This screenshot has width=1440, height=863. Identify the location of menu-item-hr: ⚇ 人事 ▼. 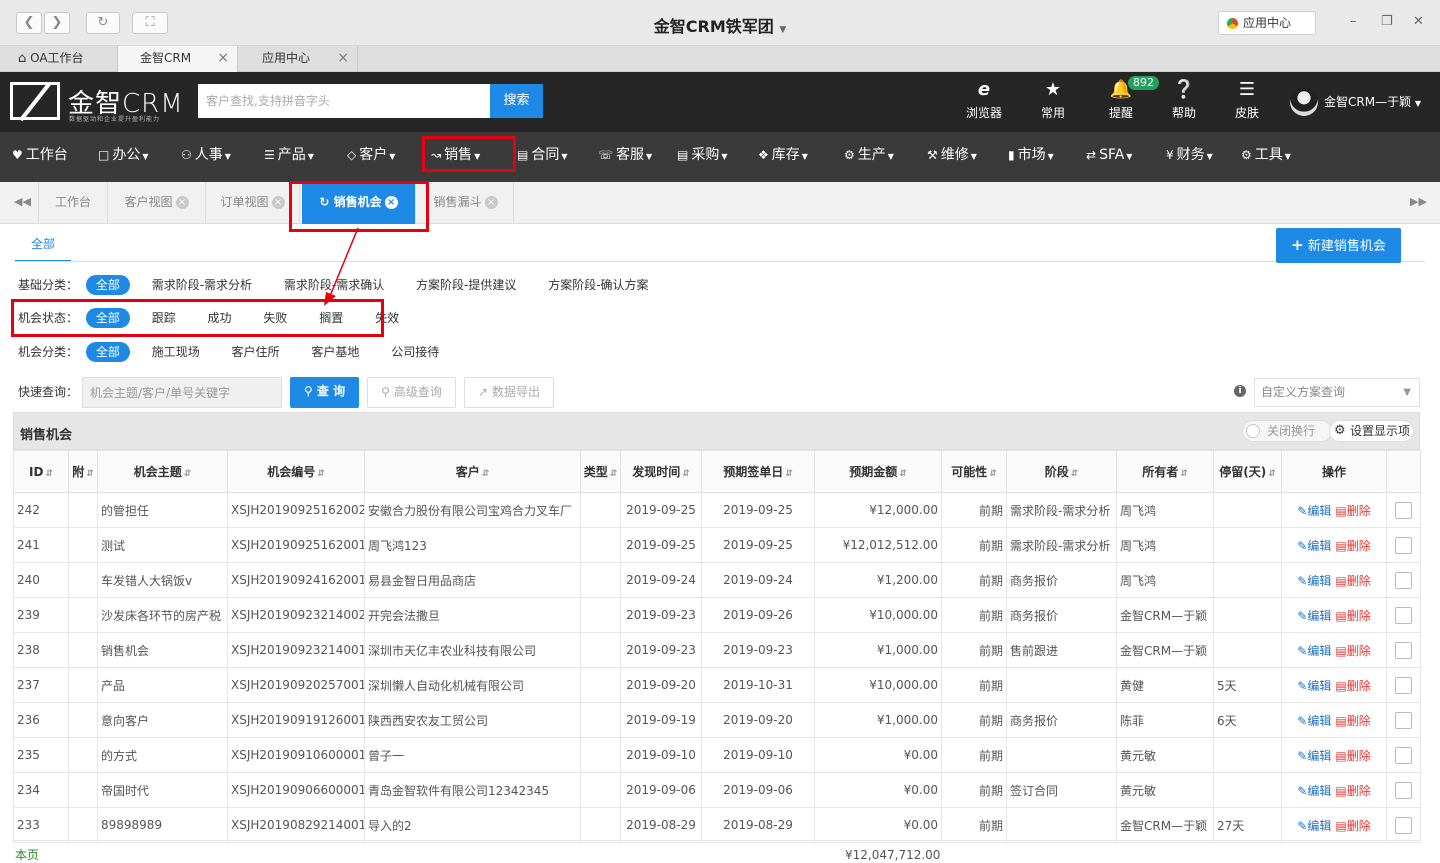
(206, 157).